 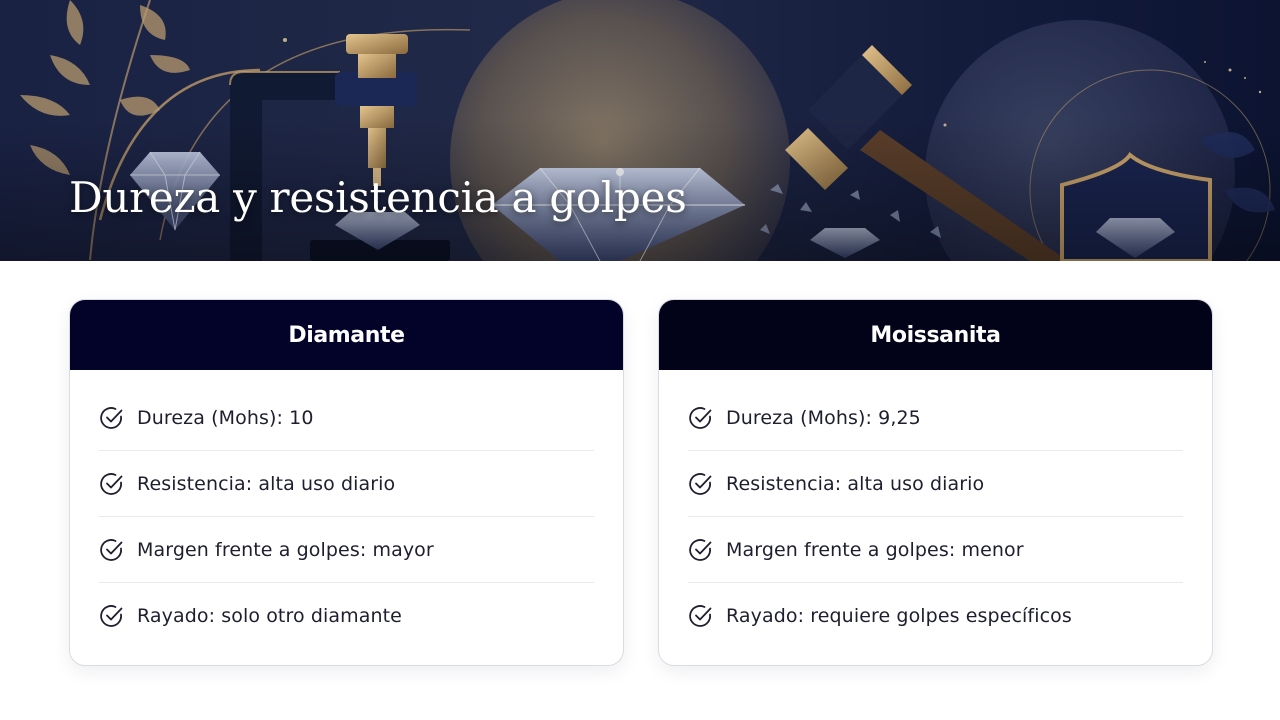 What do you see at coordinates (823, 418) in the screenshot?
I see `item-text: Dureza (Mohs): 9,25` at bounding box center [823, 418].